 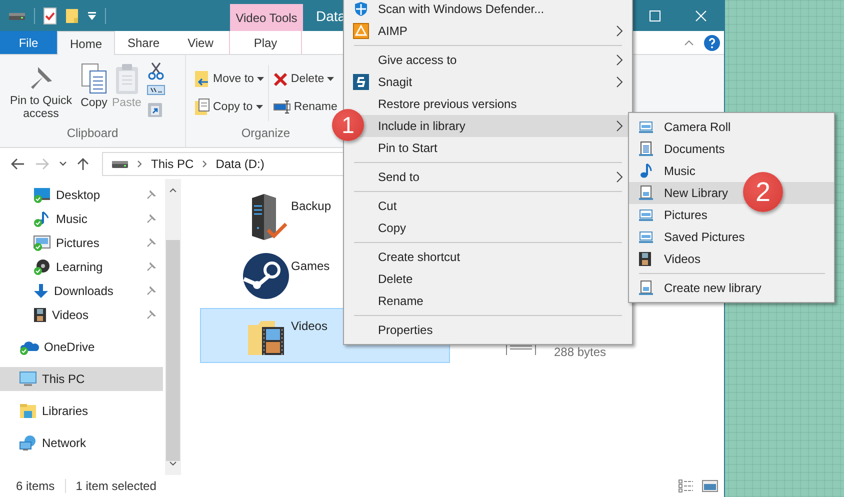 I want to click on item-count: 6 items, so click(x=35, y=486).